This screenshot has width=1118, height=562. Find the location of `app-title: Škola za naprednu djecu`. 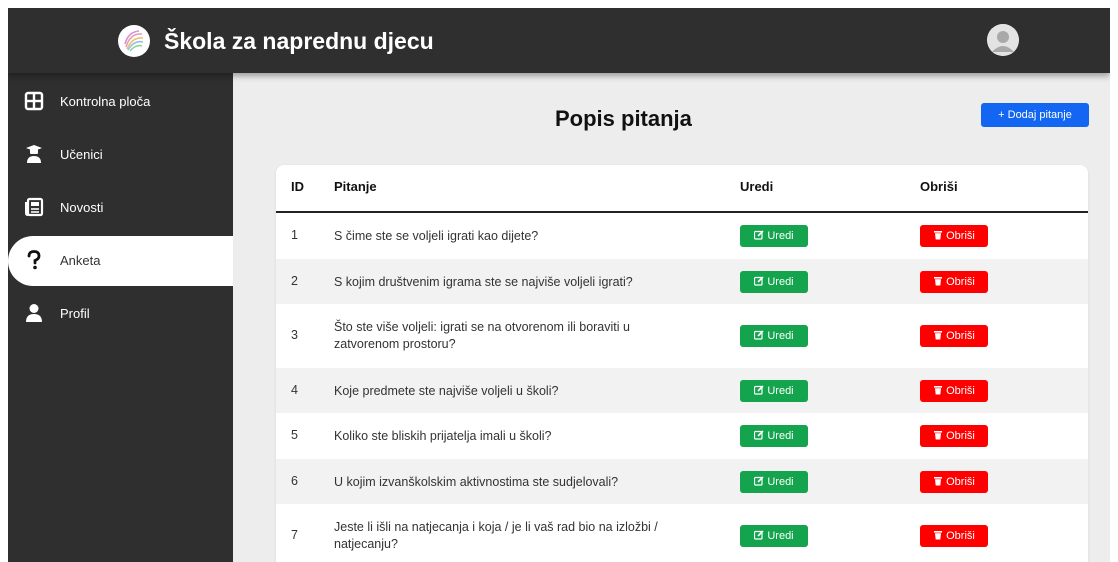

app-title: Škola za naprednu djecu is located at coordinates (299, 41).